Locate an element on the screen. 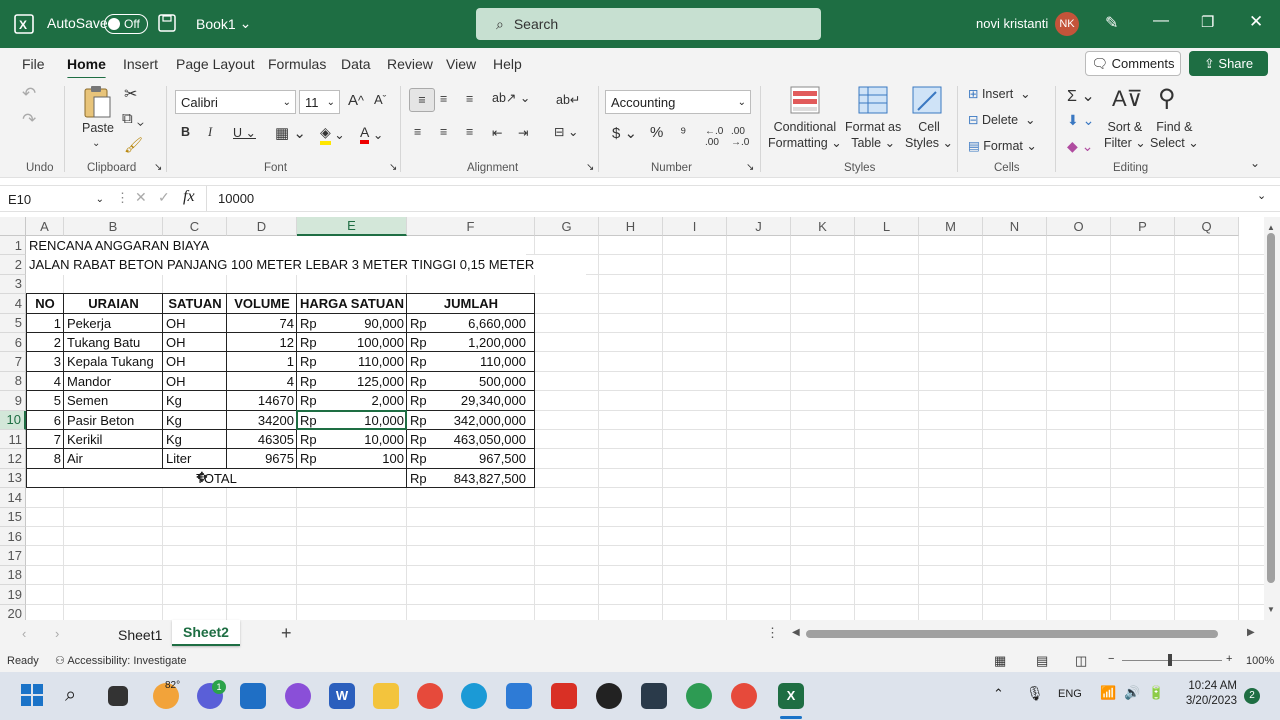 This screenshot has width=1280, height=720. fill-color-icon: ◈ ⌄ is located at coordinates (332, 134).